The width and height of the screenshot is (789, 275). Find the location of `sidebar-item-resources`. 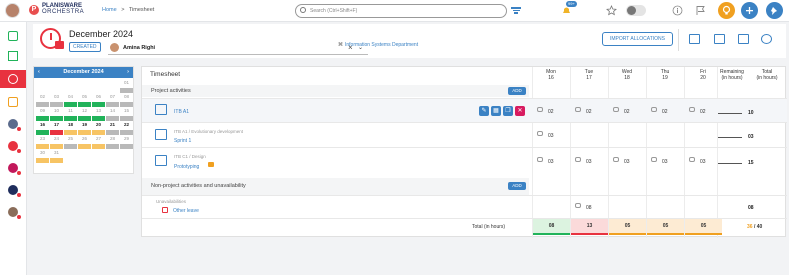

sidebar-item-resources is located at coordinates (13, 190).